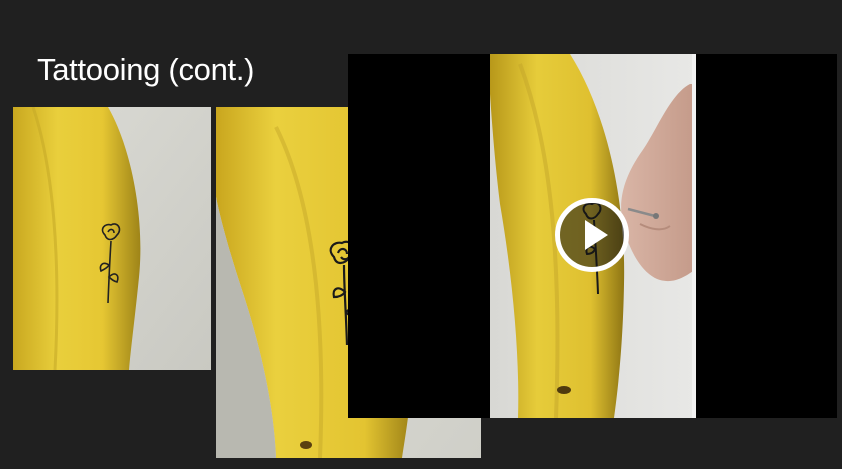 The width and height of the screenshot is (842, 469). I want to click on play-button, so click(592, 235).